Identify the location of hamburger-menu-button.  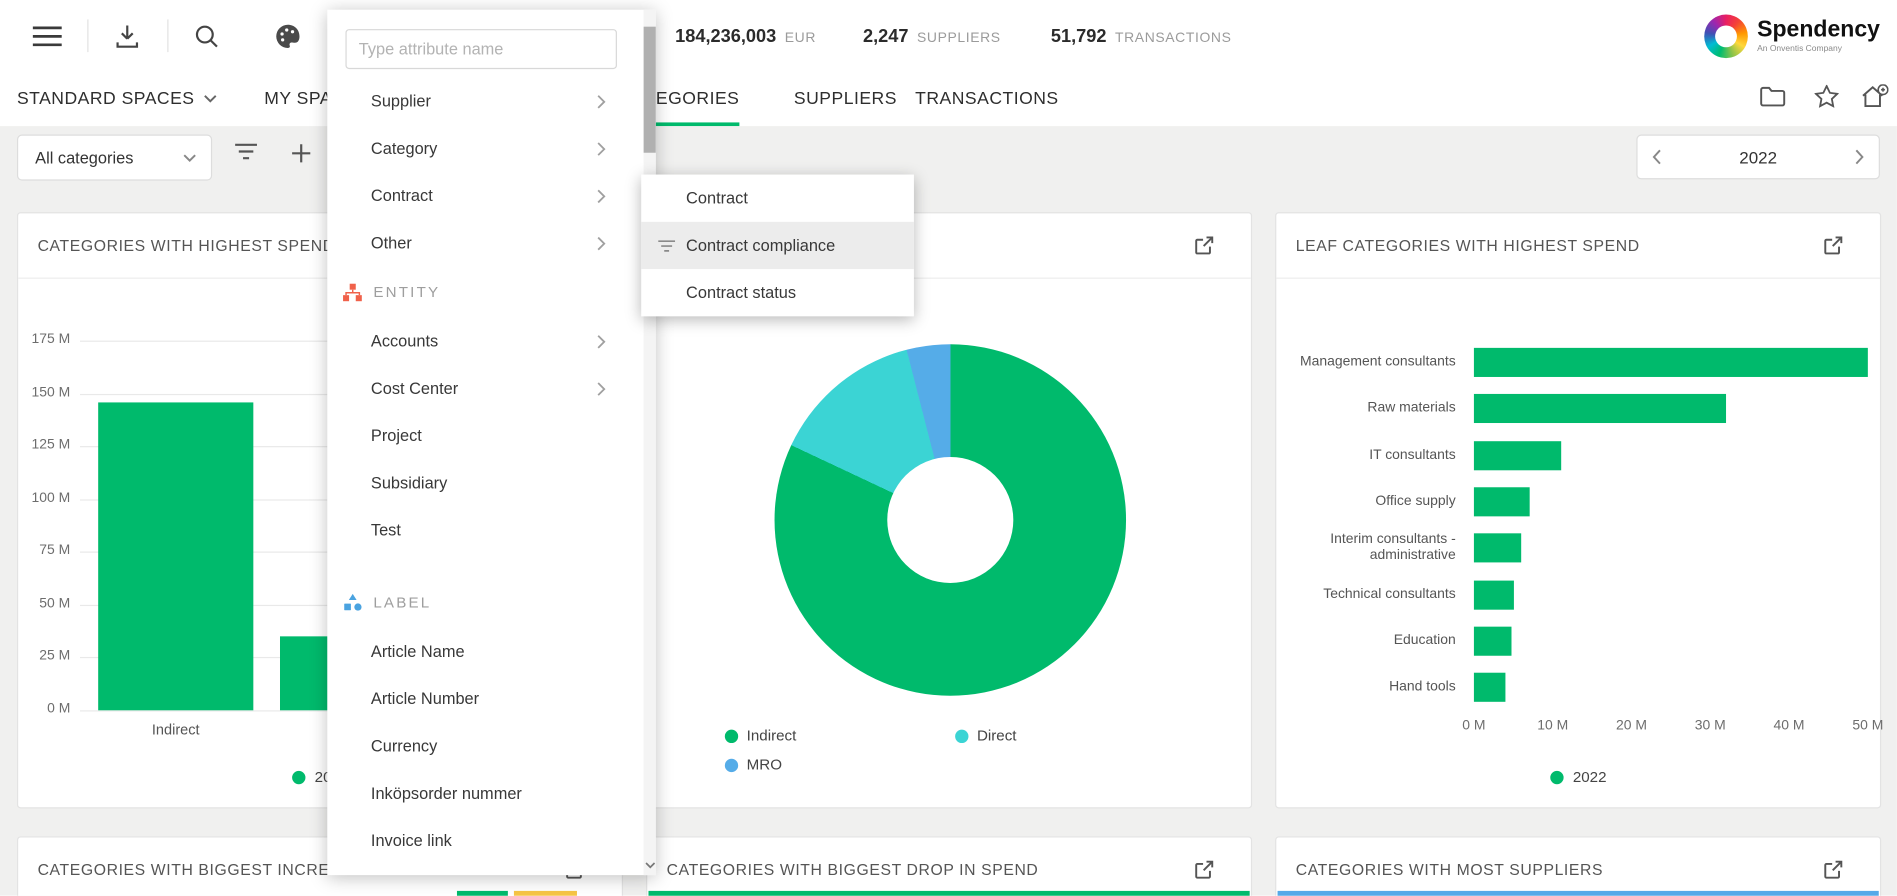
(47, 35).